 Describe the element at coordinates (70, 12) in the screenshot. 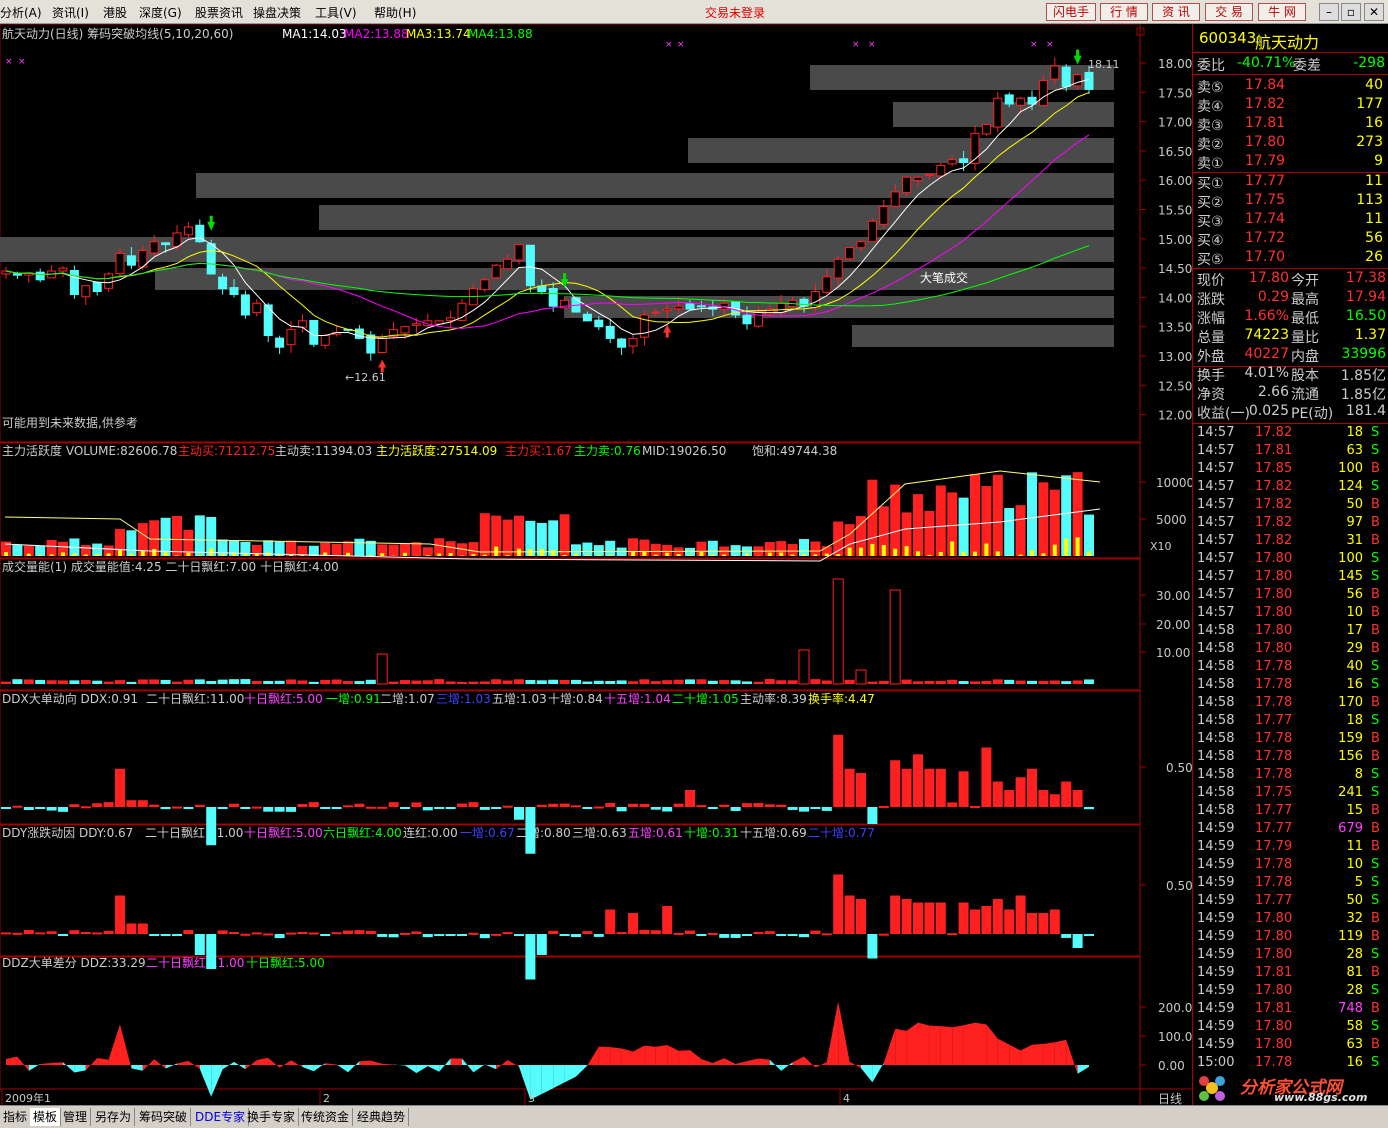

I see `menu-news: 资讯(I)` at that location.